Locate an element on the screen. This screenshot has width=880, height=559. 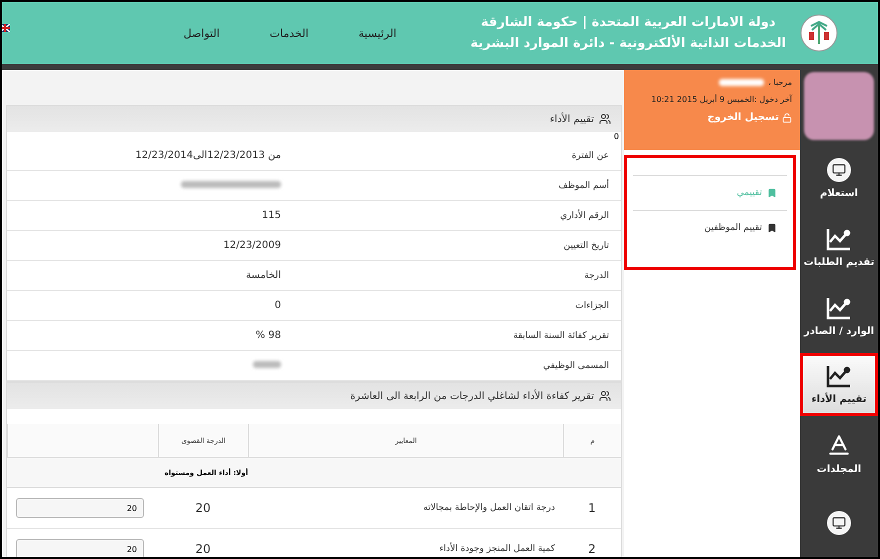
criterion-text: كمية العمل المنجز وجودة الأداء is located at coordinates (497, 549).